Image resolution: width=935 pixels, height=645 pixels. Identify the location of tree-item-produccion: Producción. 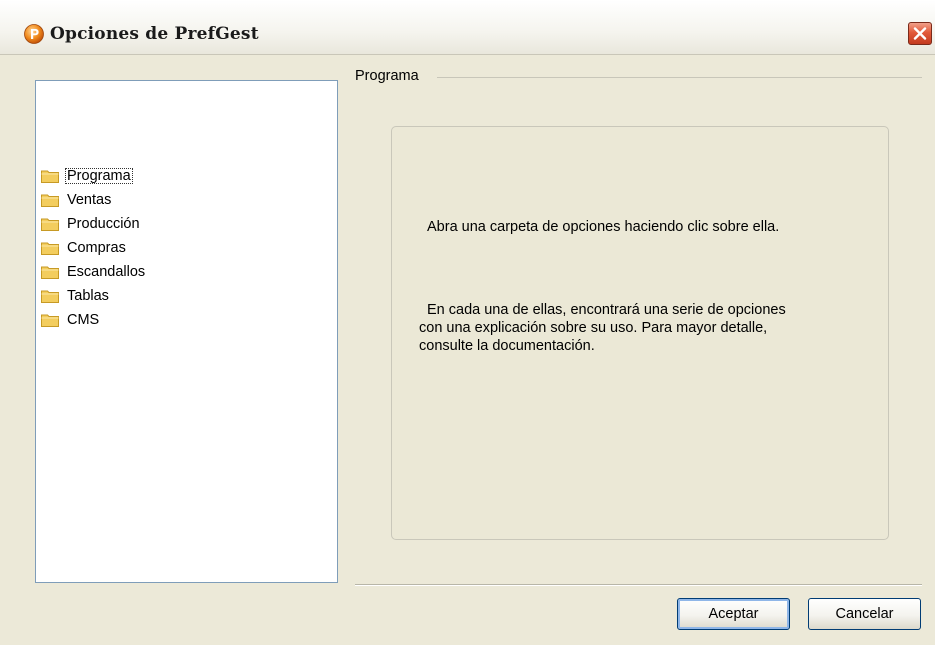
(91, 224).